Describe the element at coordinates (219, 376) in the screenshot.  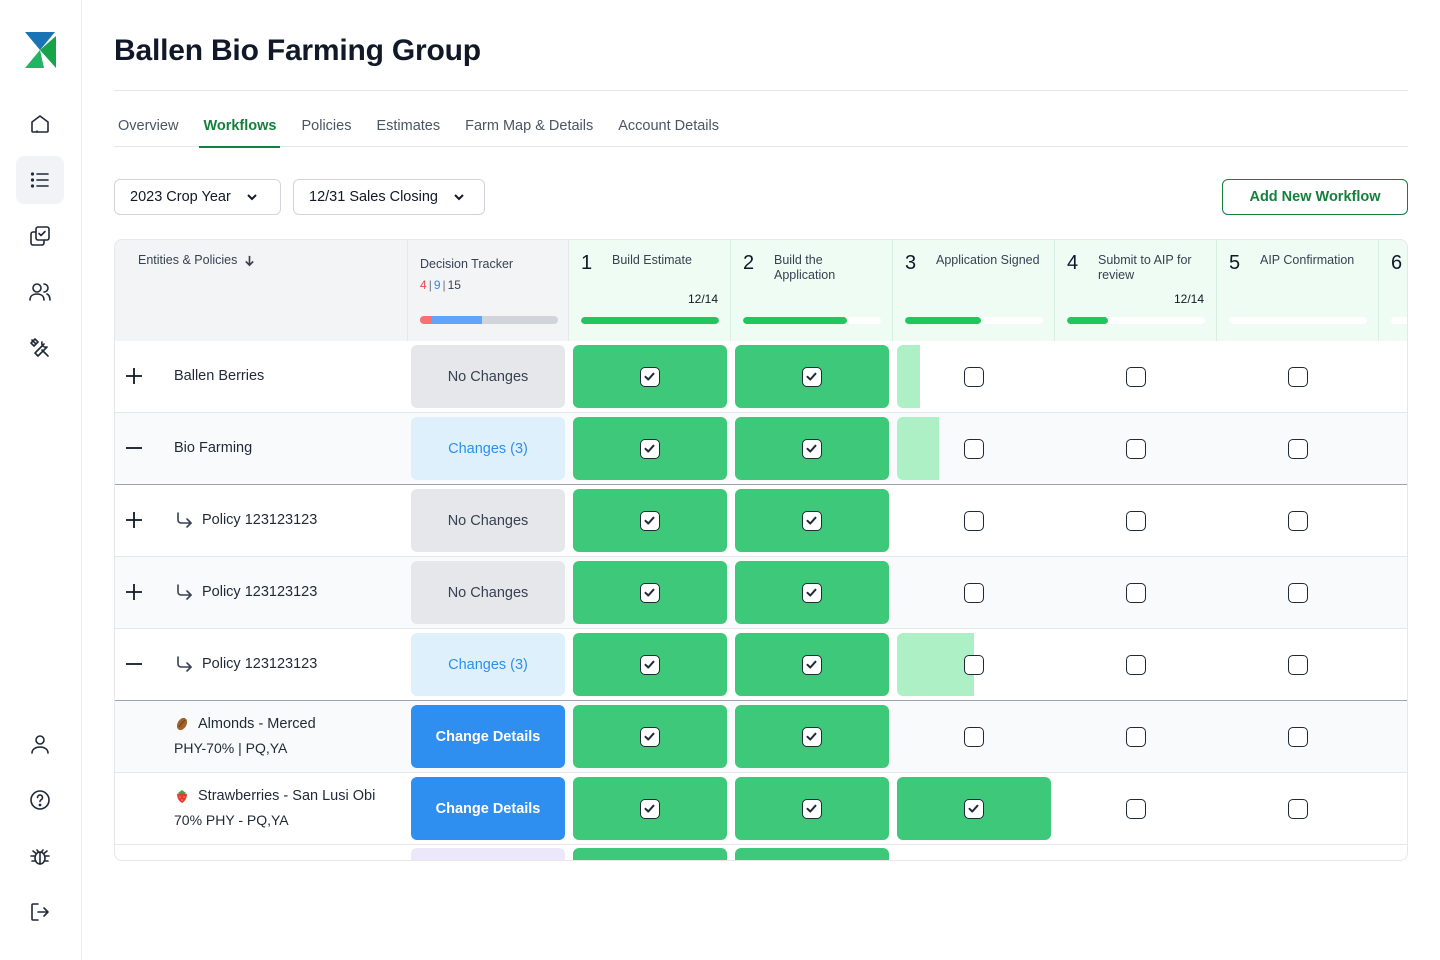
I see `entity-name: Ballen Berries` at that location.